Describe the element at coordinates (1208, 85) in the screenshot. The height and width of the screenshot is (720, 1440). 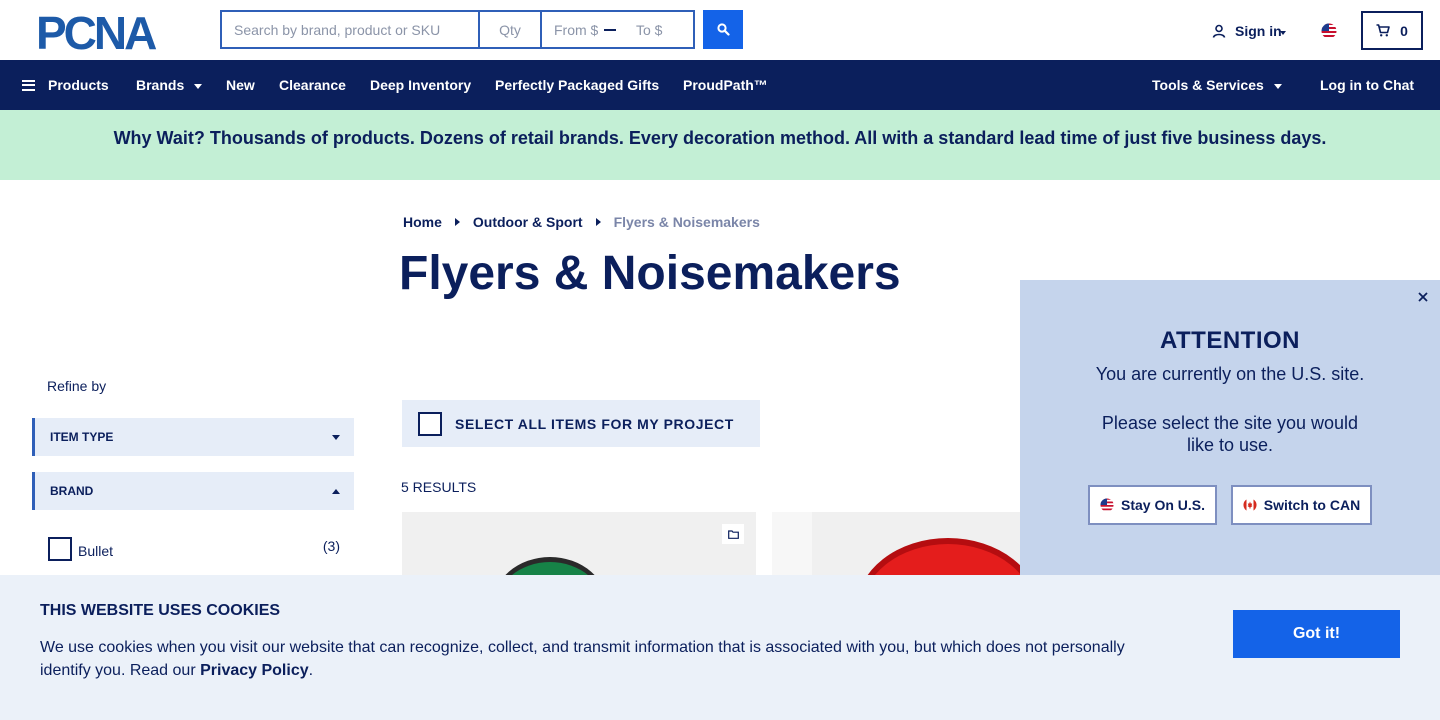
I see `nav-tools-services-label: Tools & Services` at that location.